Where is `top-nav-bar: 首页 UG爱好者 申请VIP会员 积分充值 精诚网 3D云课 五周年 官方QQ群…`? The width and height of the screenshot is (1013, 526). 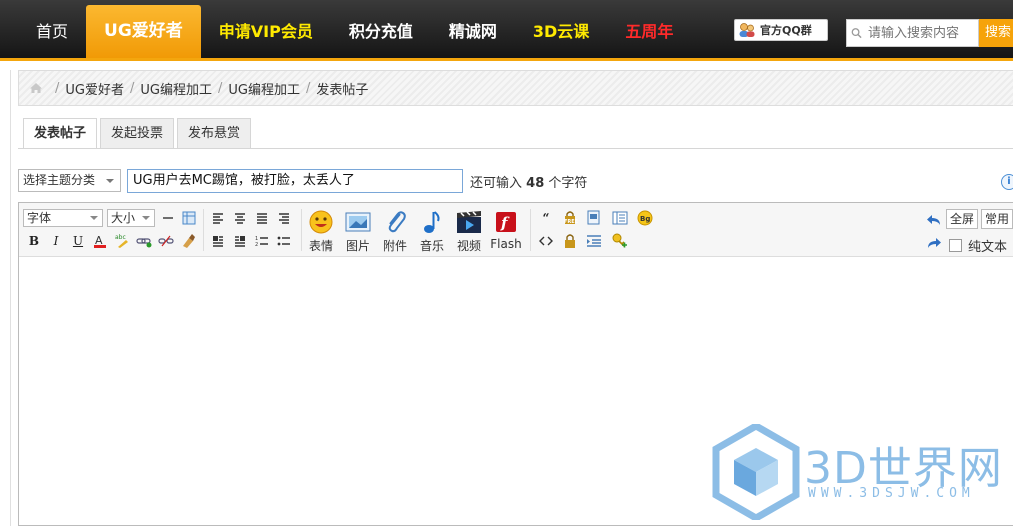 top-nav-bar: 首页 UG爱好者 申请VIP会员 积分充值 精诚网 3D云课 五周年 官方QQ群… is located at coordinates (506, 30).